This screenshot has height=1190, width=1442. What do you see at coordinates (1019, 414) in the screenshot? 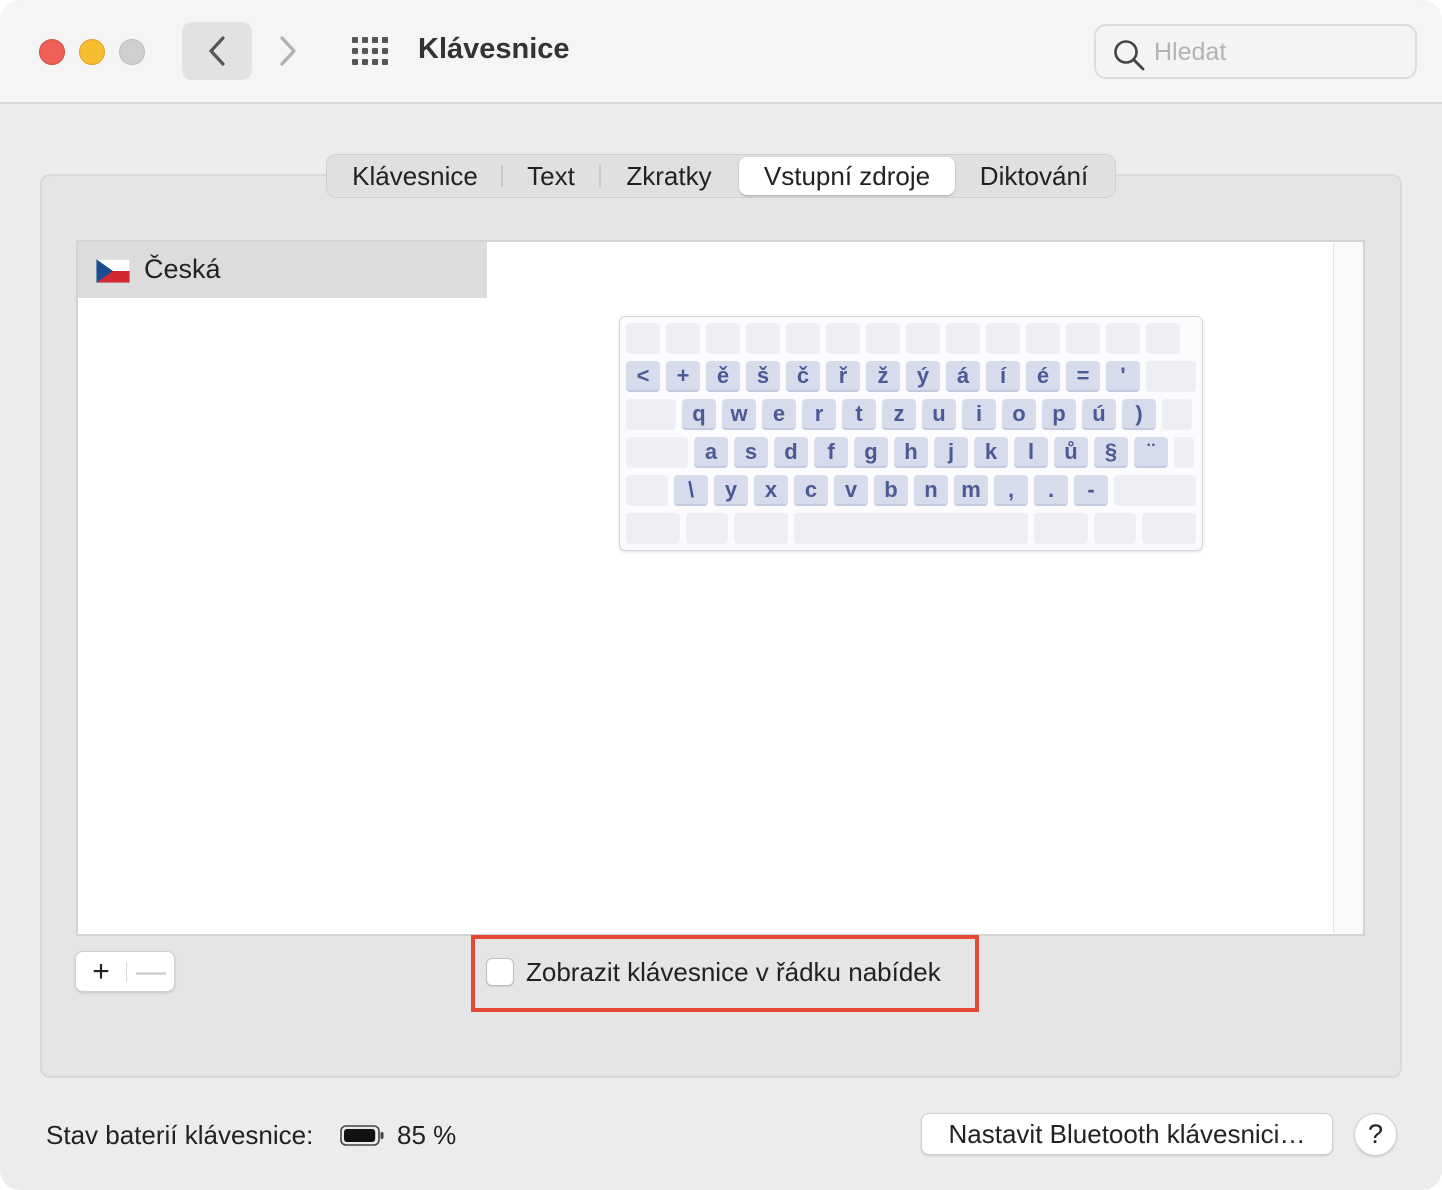
I see `key: o` at bounding box center [1019, 414].